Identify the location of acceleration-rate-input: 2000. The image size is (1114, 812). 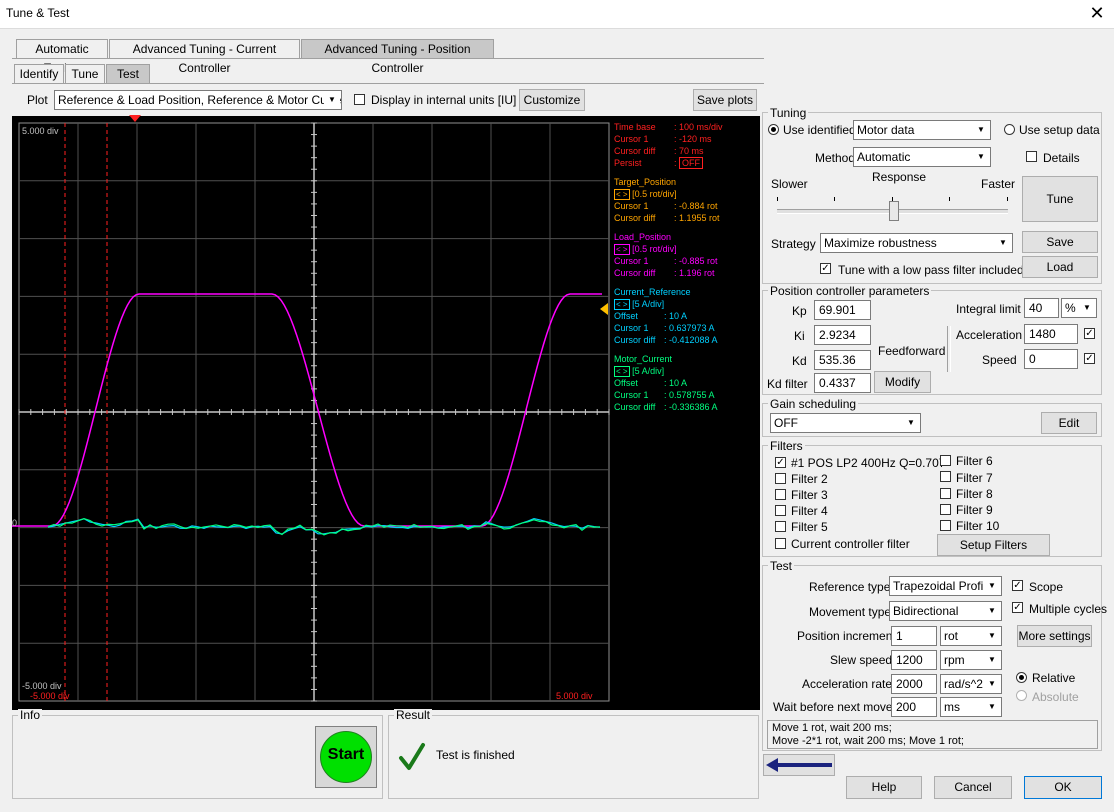
(914, 684).